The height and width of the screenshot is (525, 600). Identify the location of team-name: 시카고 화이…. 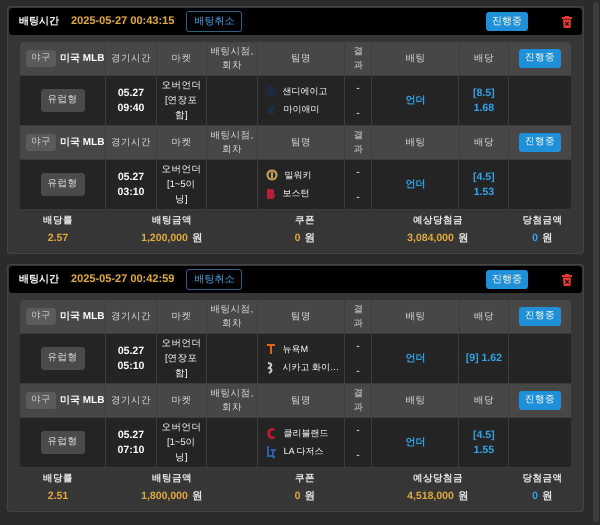
(311, 367).